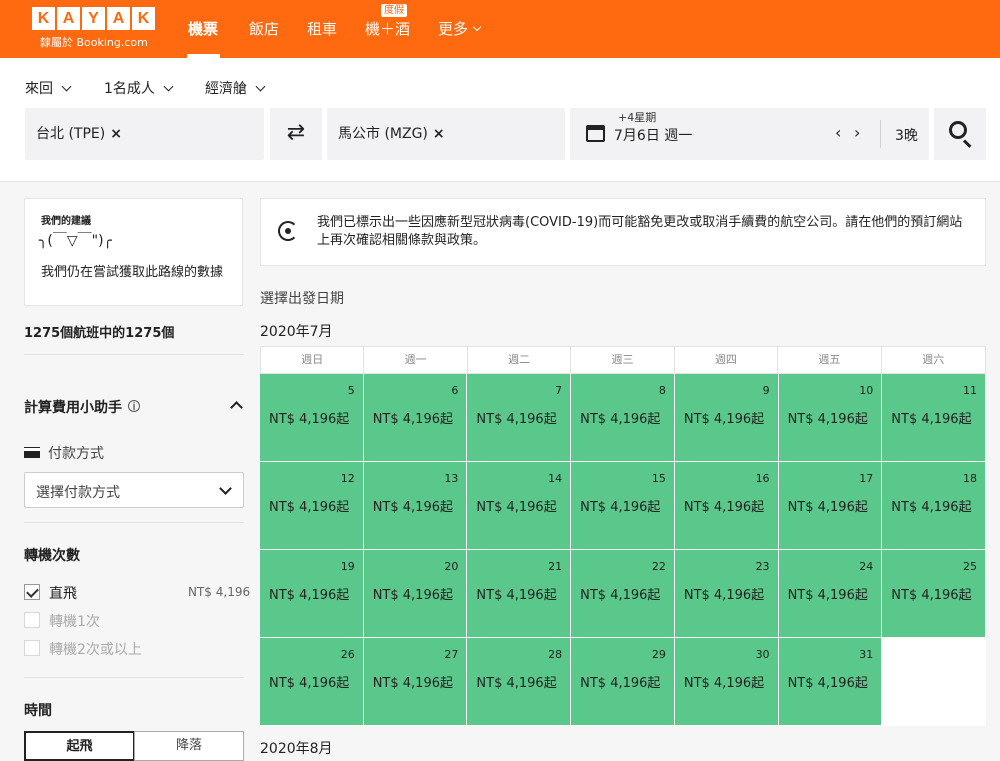 This screenshot has width=1000, height=761. What do you see at coordinates (866, 390) in the screenshot?
I see `day-number: 10` at bounding box center [866, 390].